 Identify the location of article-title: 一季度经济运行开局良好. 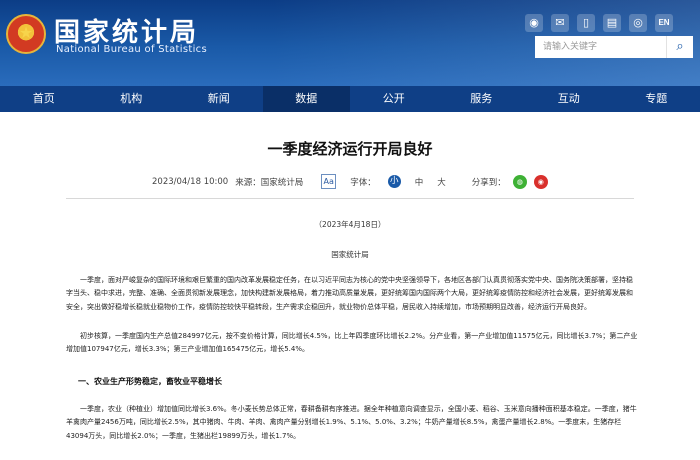
(350, 149).